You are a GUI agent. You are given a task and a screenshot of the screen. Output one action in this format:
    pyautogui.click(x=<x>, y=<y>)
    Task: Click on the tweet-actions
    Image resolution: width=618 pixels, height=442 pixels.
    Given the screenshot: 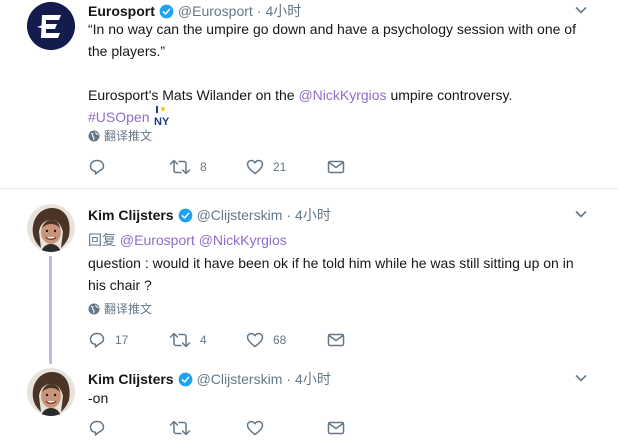 What is the action you would take?
    pyautogui.click(x=216, y=428)
    